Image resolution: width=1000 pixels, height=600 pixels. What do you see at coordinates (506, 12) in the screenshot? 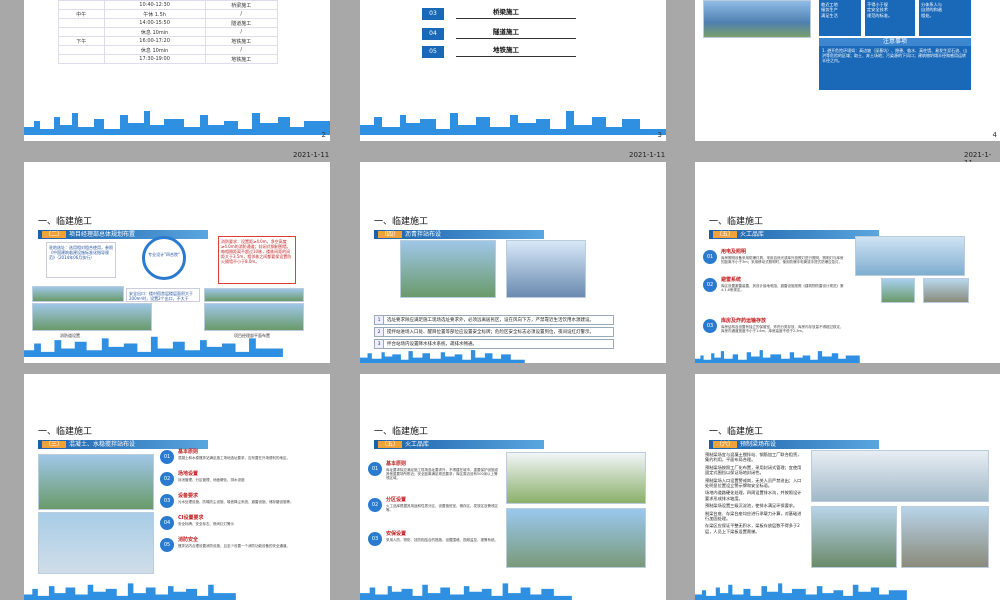
I see `item-label: 桥梁施工` at bounding box center [506, 12].